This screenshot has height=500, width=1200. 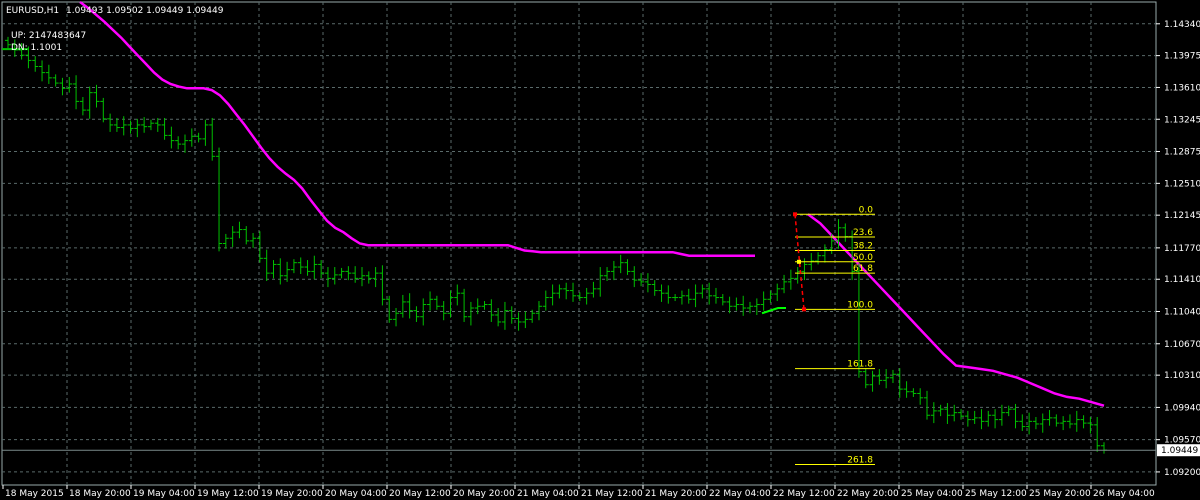 I want to click on y-tick-label: 1.09940, so click(x=1182, y=408).